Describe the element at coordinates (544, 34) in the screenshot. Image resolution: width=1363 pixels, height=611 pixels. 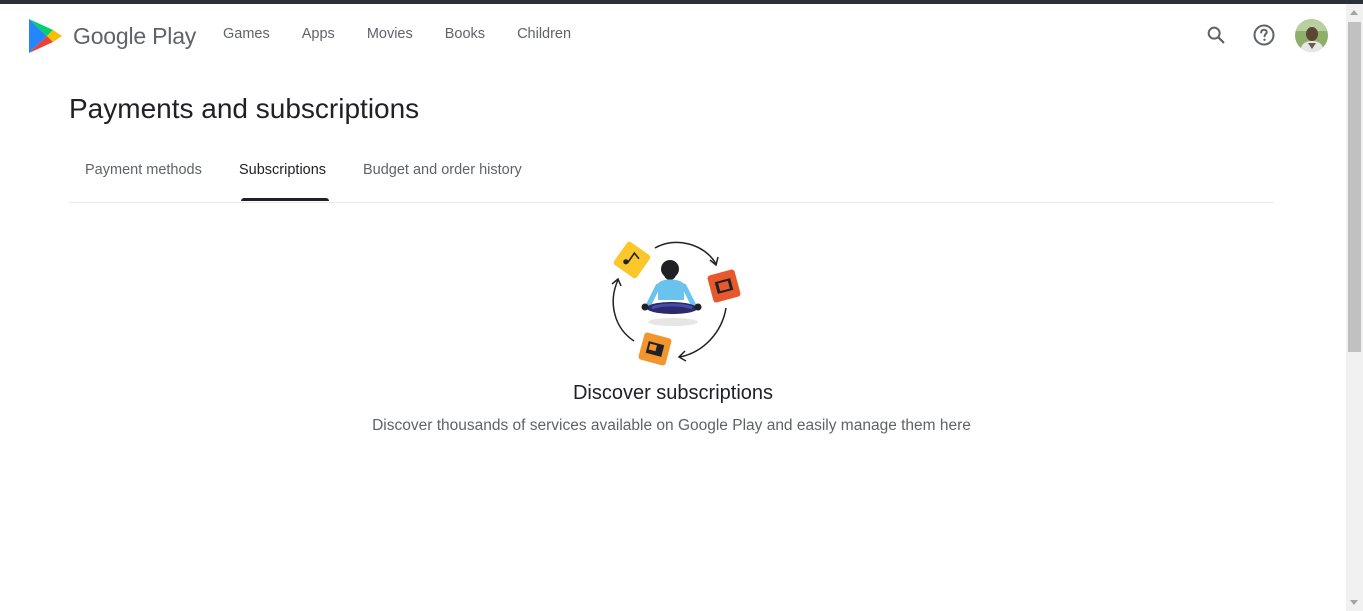
I see `nav-item-children: Children` at that location.